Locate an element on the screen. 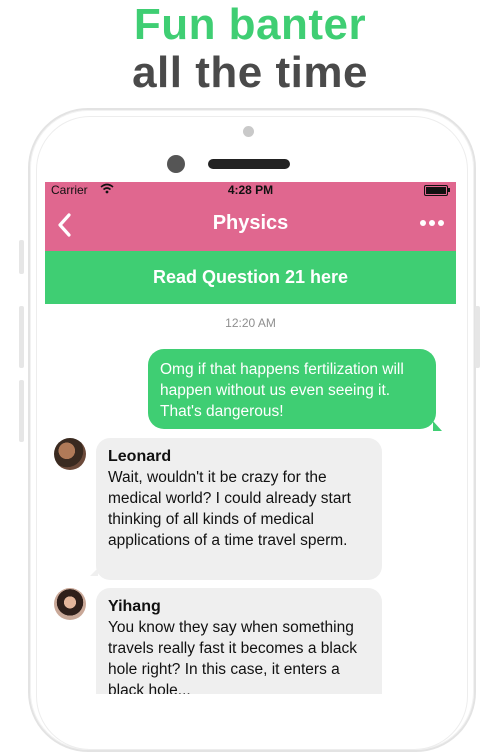 This screenshot has width=500, height=752. battery-icon is located at coordinates (437, 190).